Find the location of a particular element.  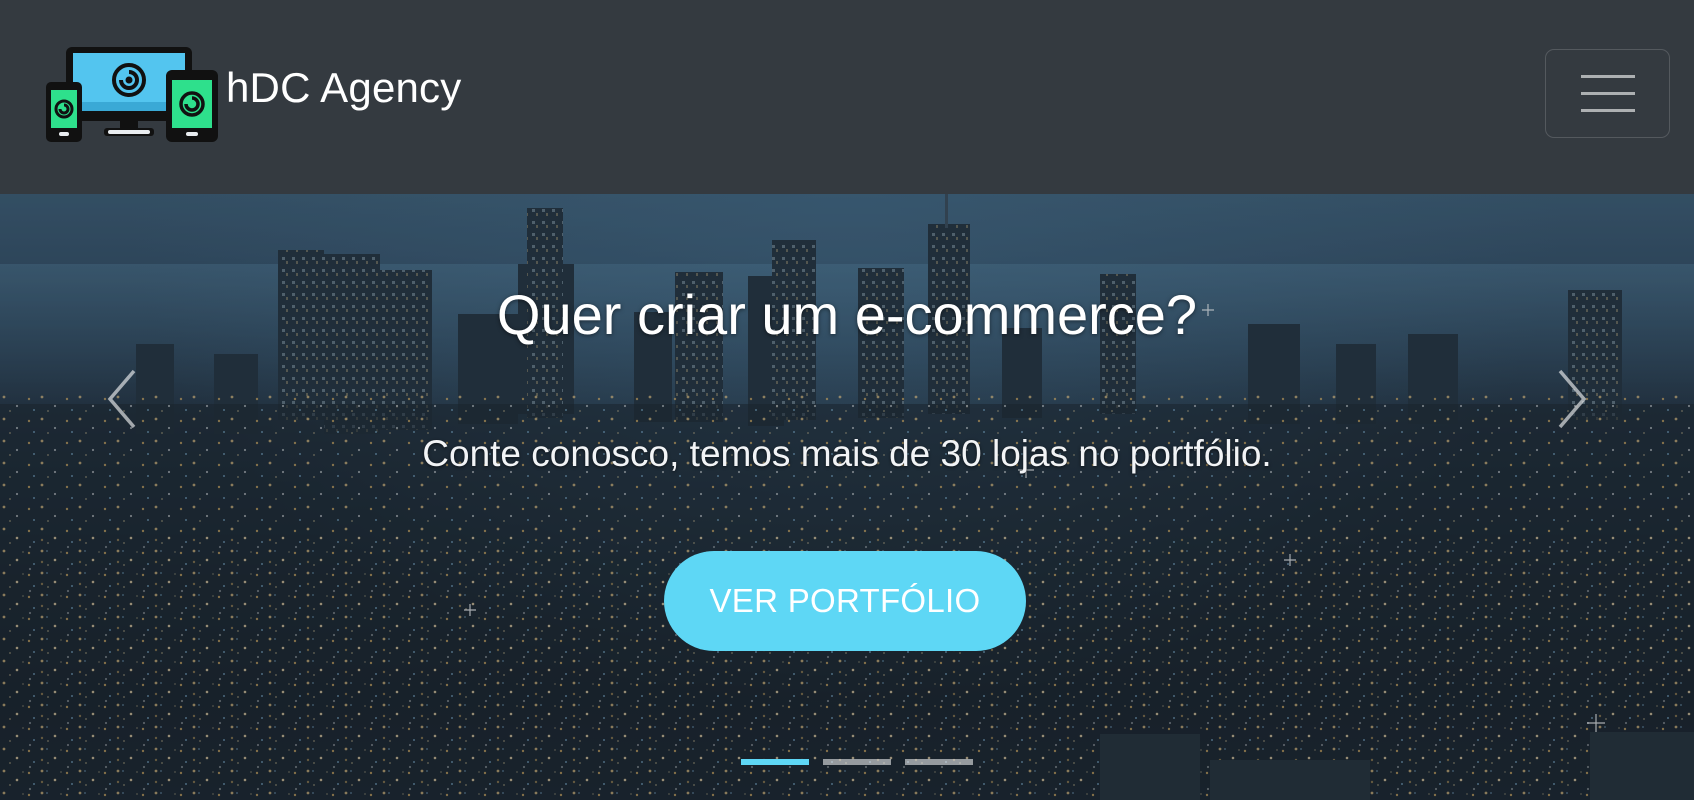

carousel-indicators is located at coordinates (847, 762).